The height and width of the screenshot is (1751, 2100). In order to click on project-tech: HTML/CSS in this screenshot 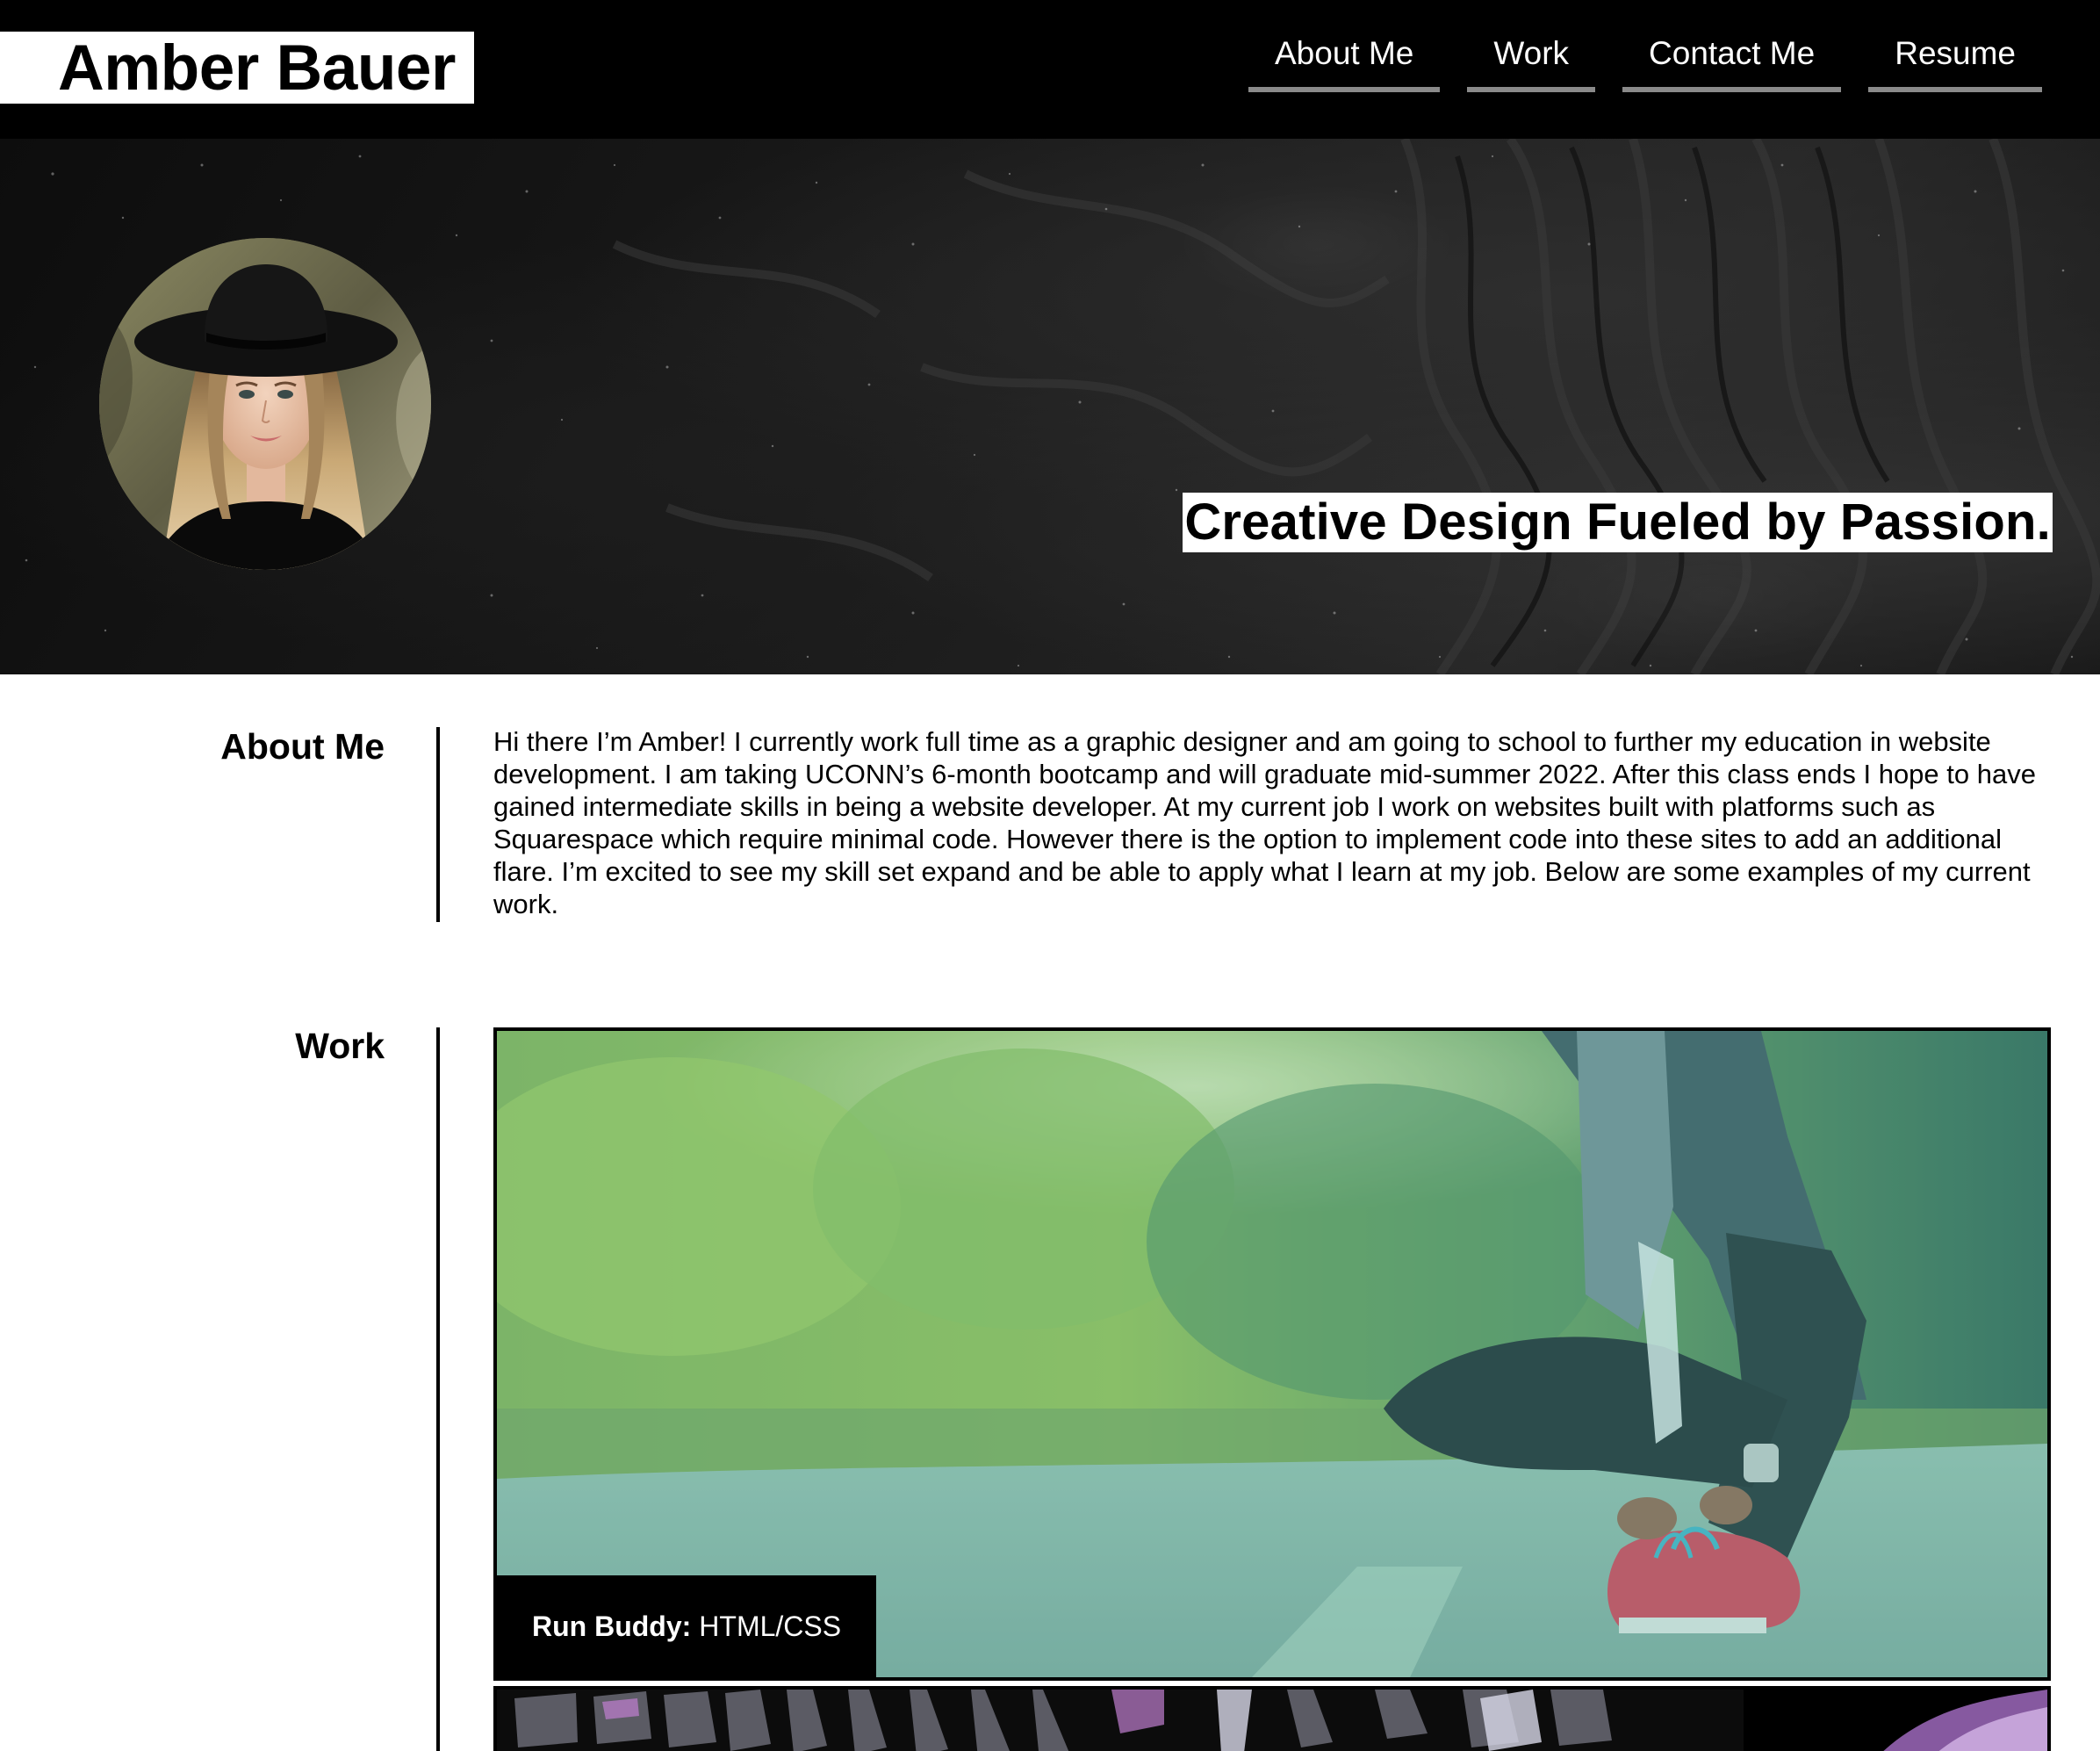, I will do `click(770, 1626)`.